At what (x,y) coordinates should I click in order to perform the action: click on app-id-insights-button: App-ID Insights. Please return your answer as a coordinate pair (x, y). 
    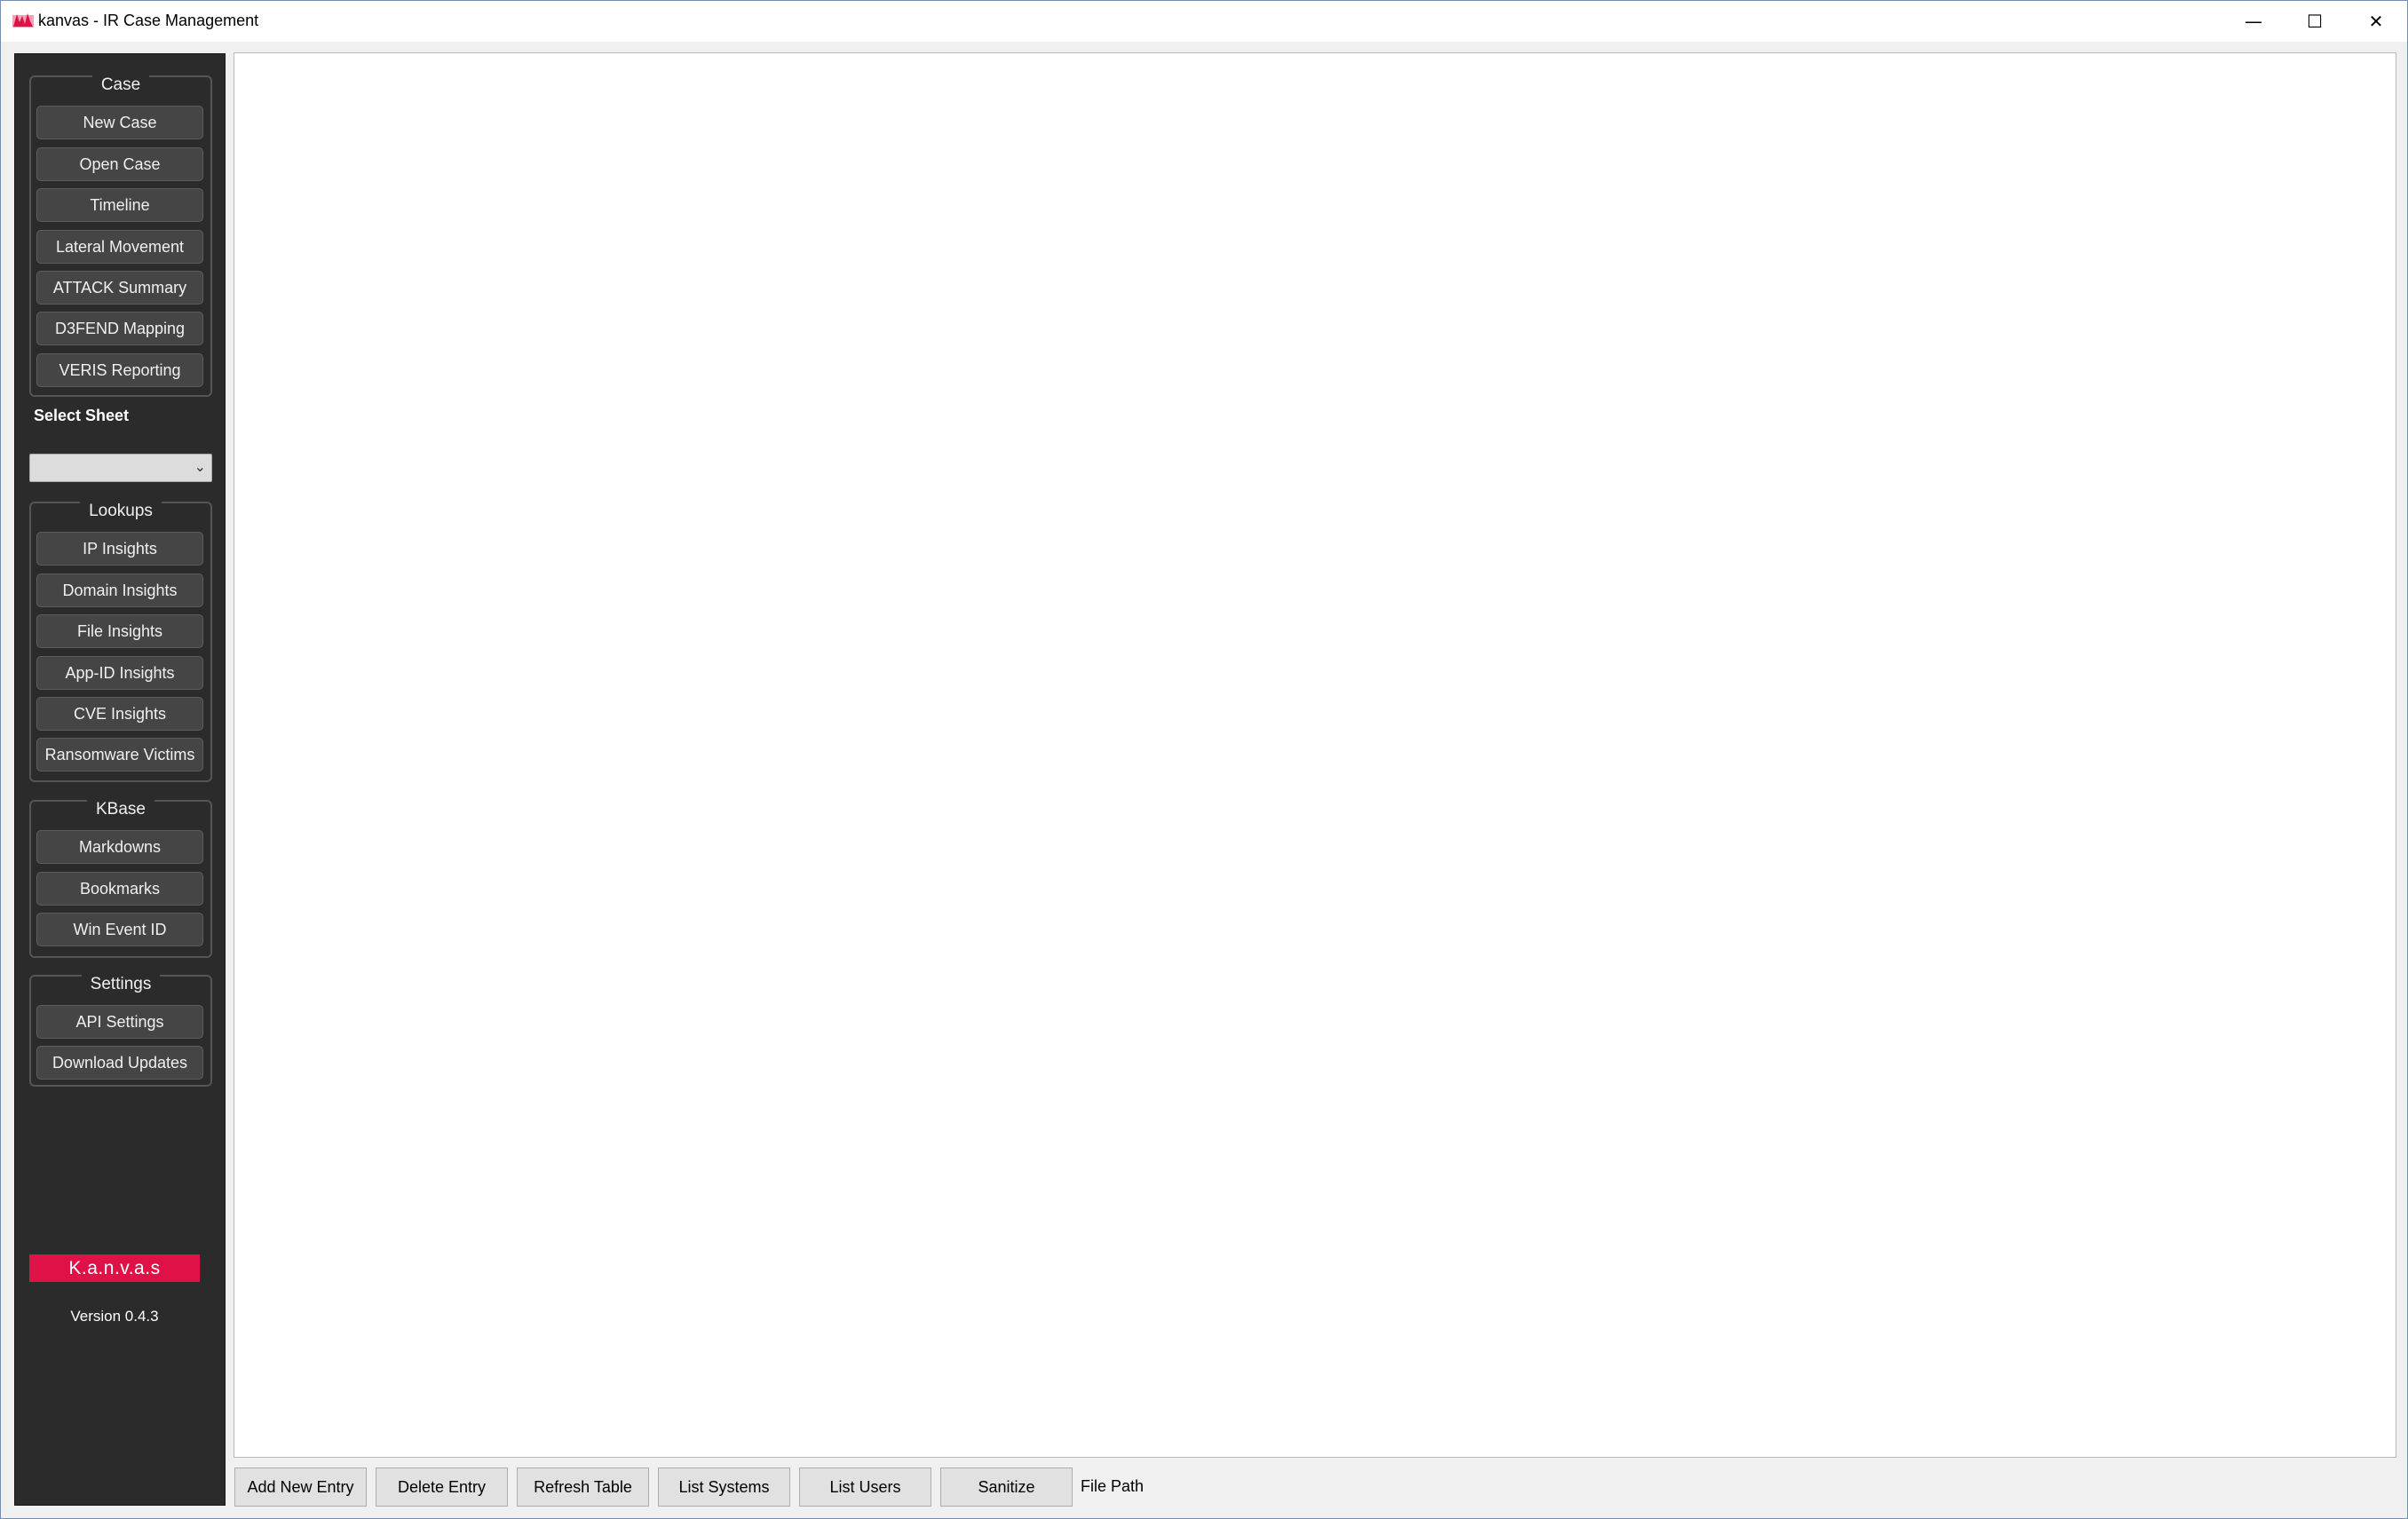
    Looking at the image, I should click on (119, 673).